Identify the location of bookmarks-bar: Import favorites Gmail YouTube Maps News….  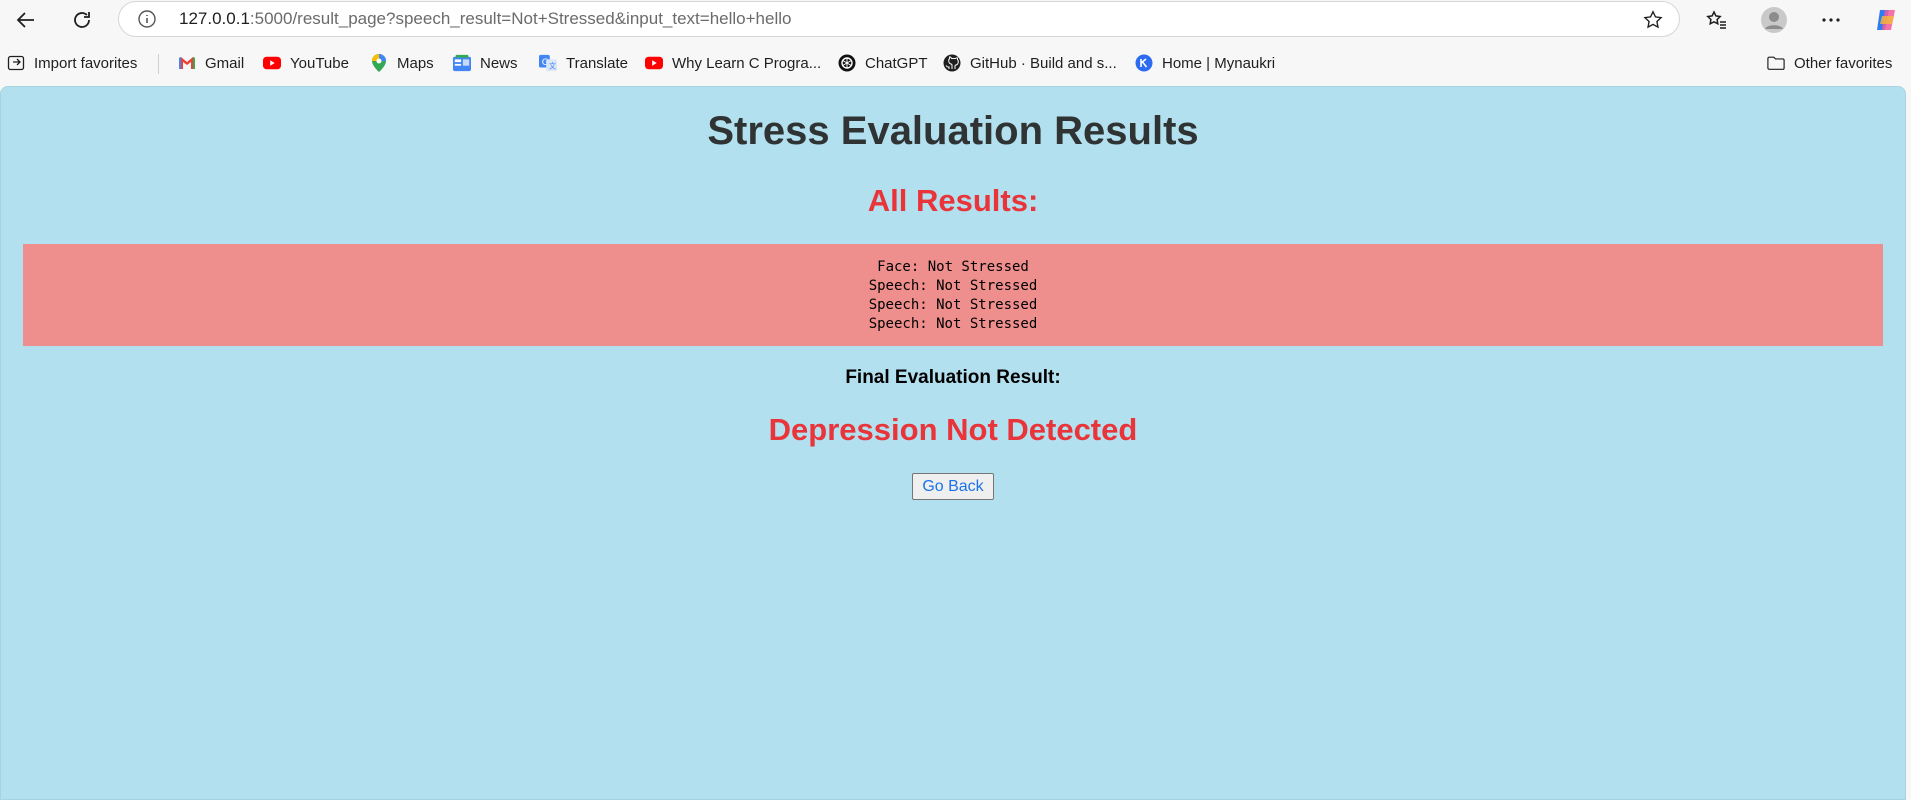
(955, 63).